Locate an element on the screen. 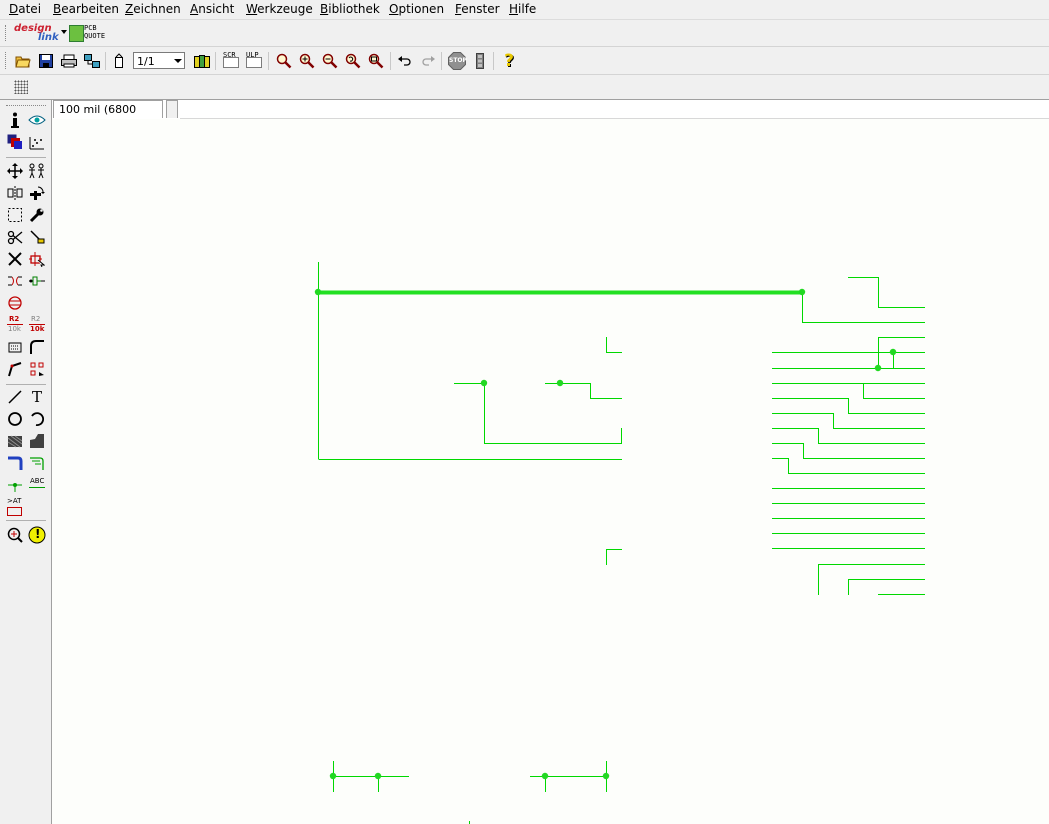  designlink-logo-bottom: link is located at coordinates (48, 37).